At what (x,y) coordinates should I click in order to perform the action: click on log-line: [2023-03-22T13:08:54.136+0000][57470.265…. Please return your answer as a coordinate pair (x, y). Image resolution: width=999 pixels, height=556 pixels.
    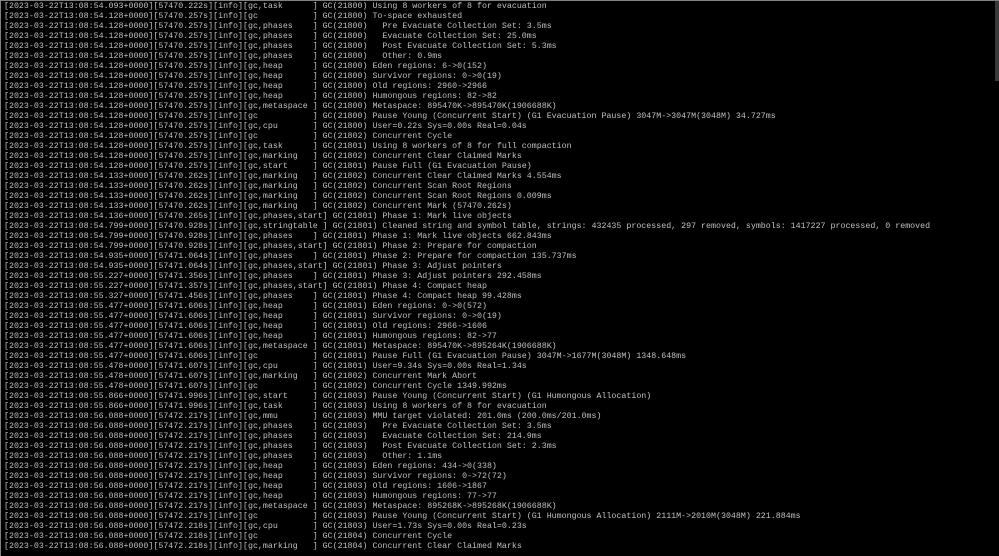
    Looking at the image, I should click on (258, 216).